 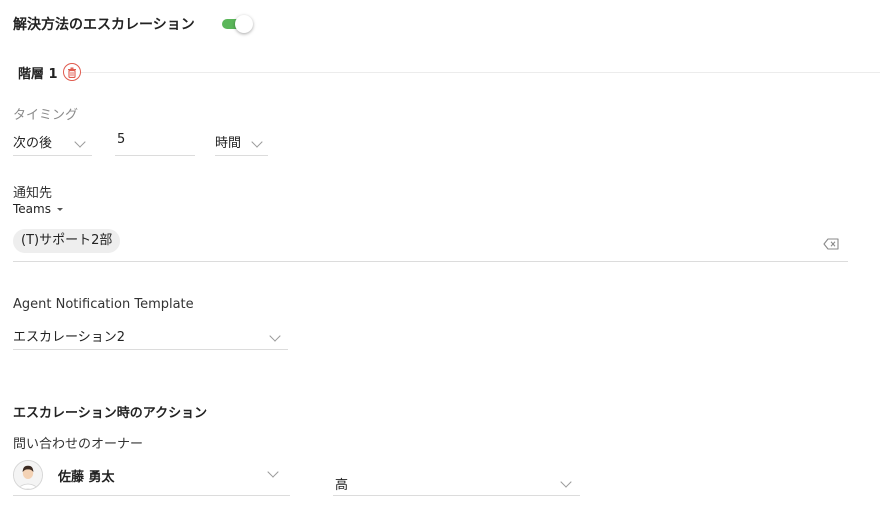 What do you see at coordinates (69, 337) in the screenshot?
I see `template-value: エスカレーション2` at bounding box center [69, 337].